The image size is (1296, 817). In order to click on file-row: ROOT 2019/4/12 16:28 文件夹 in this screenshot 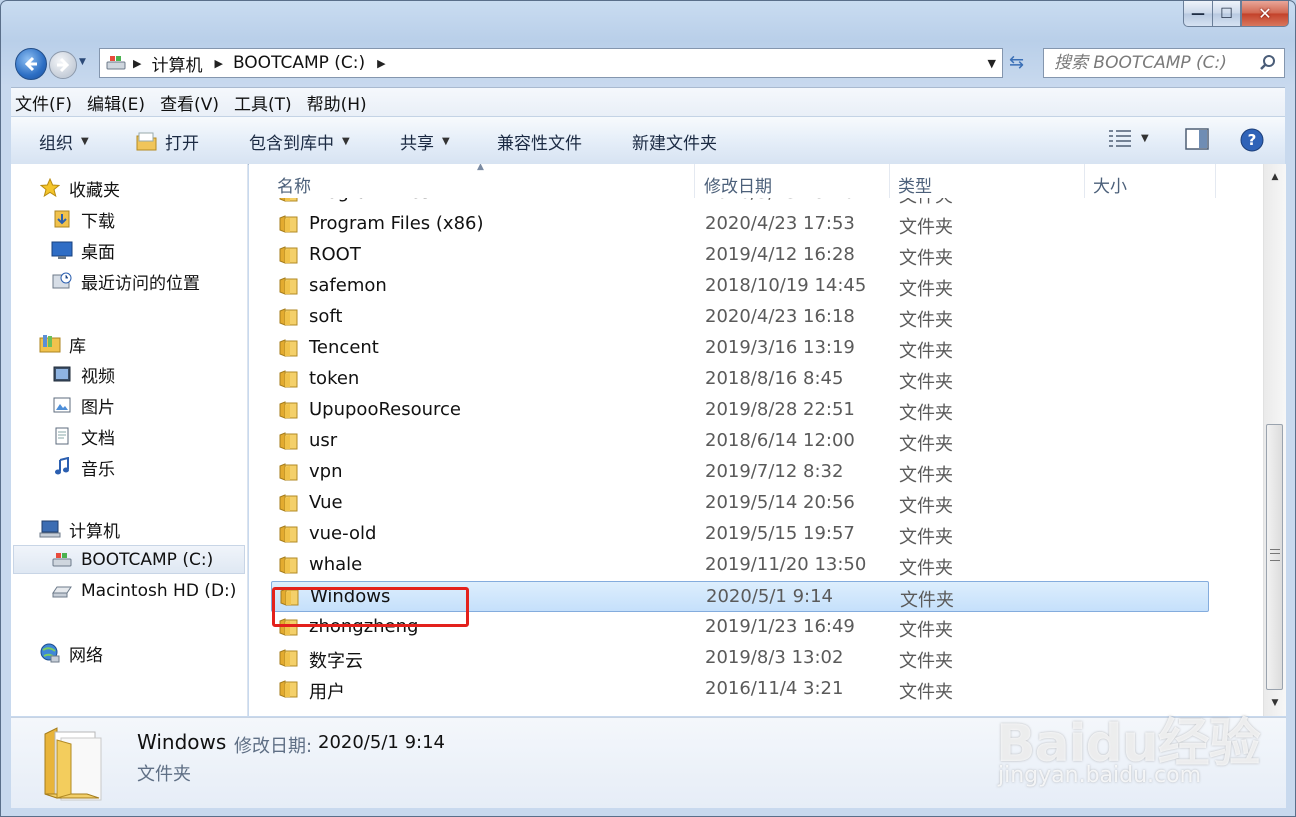, I will do `click(740, 255)`.